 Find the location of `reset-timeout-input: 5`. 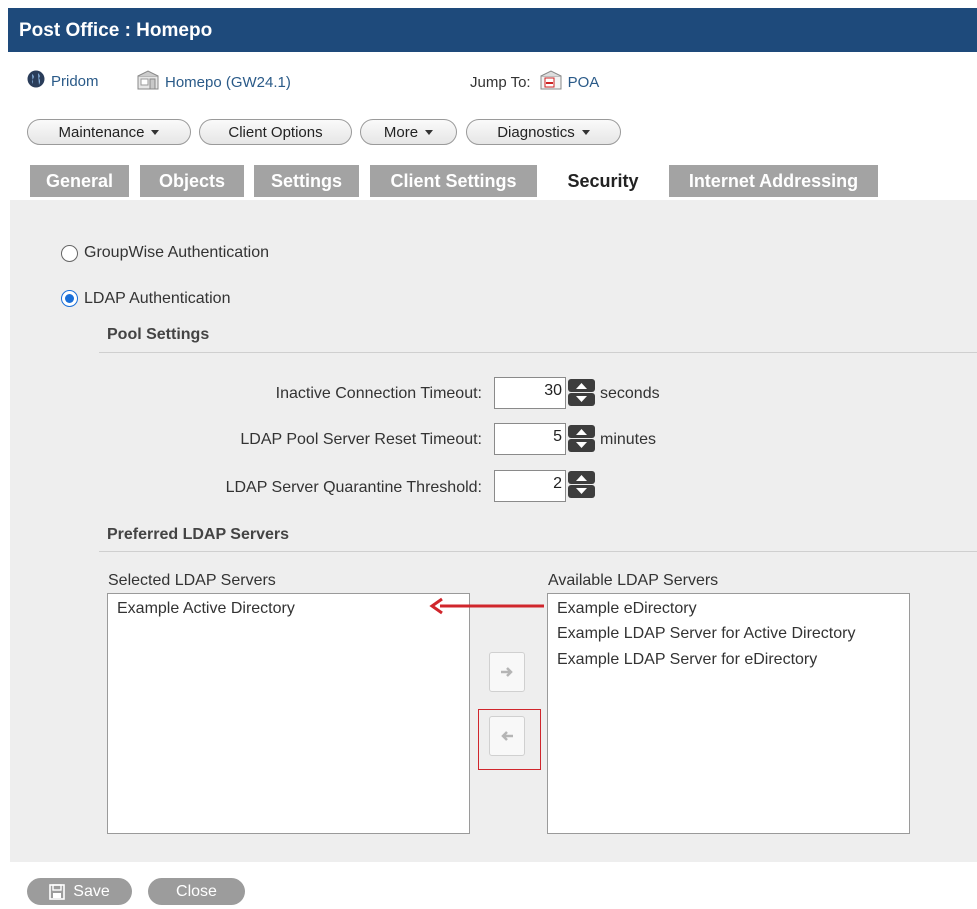

reset-timeout-input: 5 is located at coordinates (530, 439).